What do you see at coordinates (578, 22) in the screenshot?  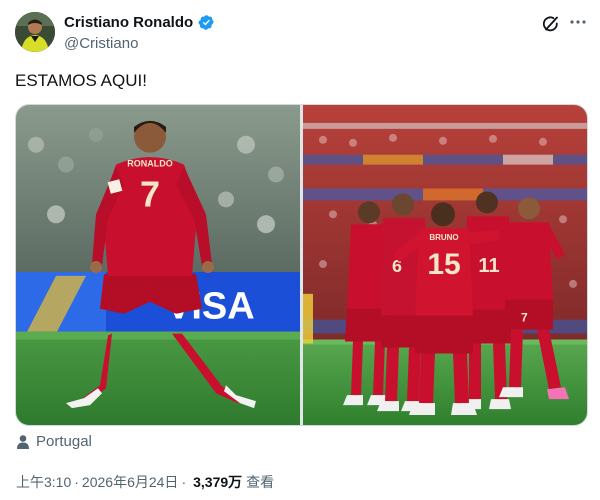 I see `more-horizontal-icon` at bounding box center [578, 22].